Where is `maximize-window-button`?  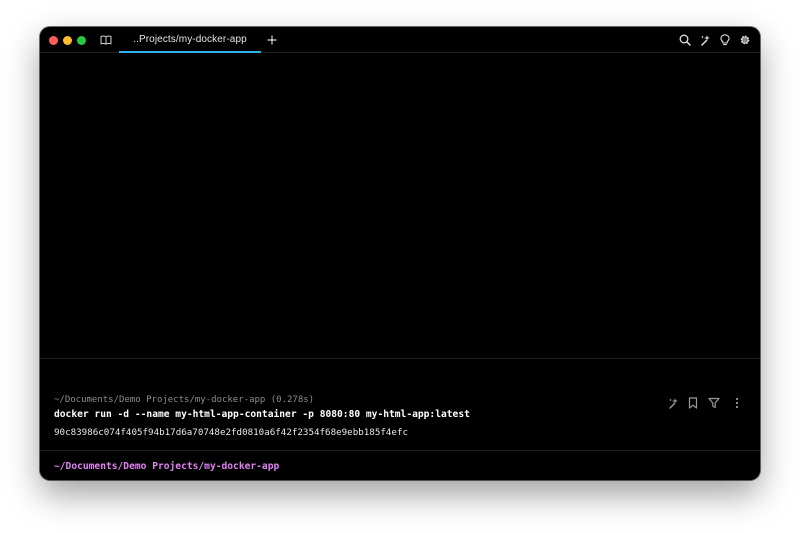 maximize-window-button is located at coordinates (81, 40).